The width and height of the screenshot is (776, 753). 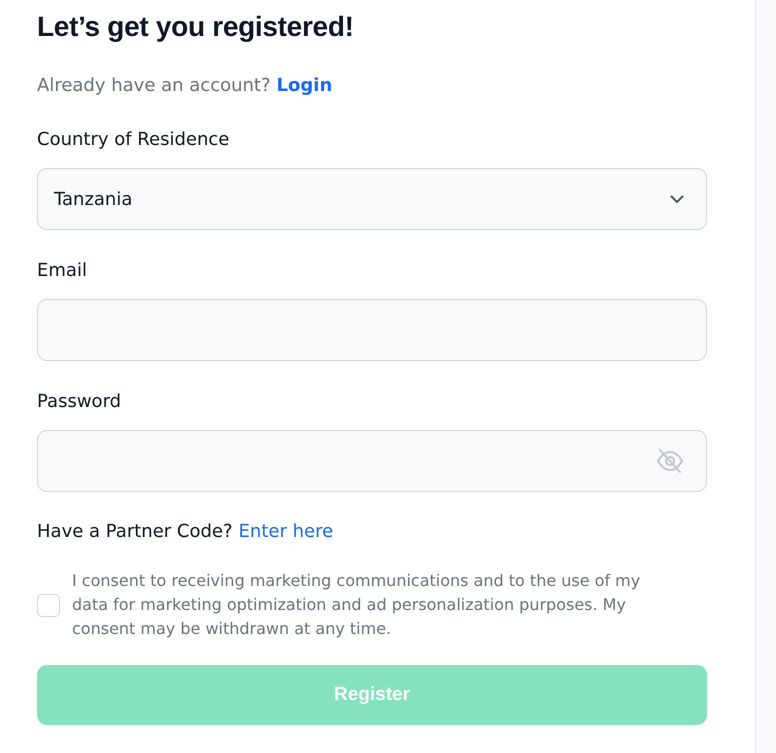 What do you see at coordinates (62, 271) in the screenshot?
I see `field-label: Email` at bounding box center [62, 271].